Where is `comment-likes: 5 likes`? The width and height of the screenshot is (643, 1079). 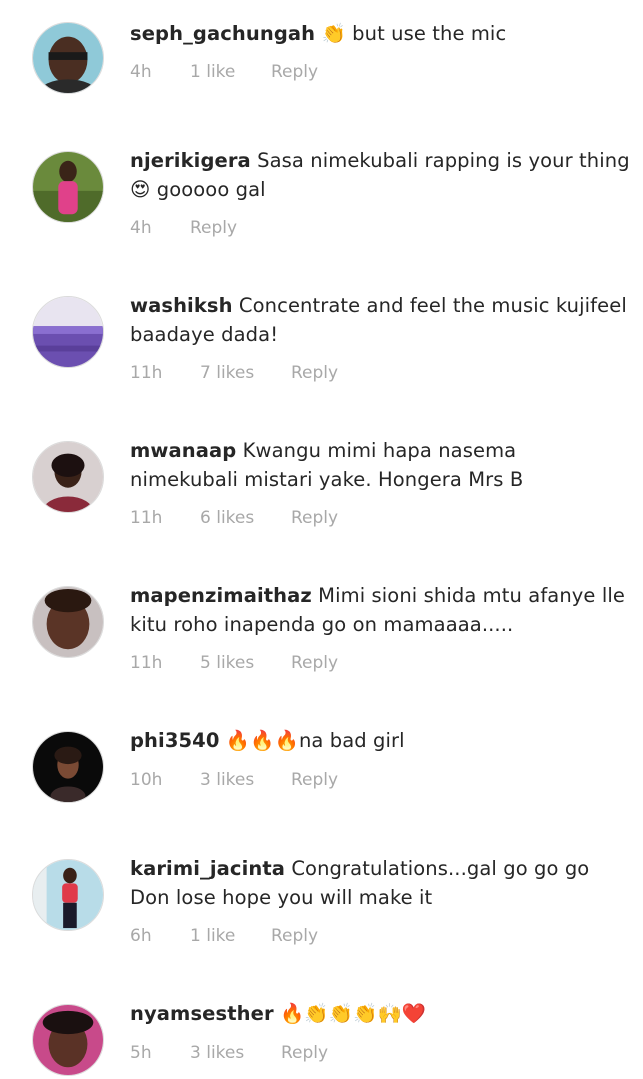 comment-likes: 5 likes is located at coordinates (227, 663).